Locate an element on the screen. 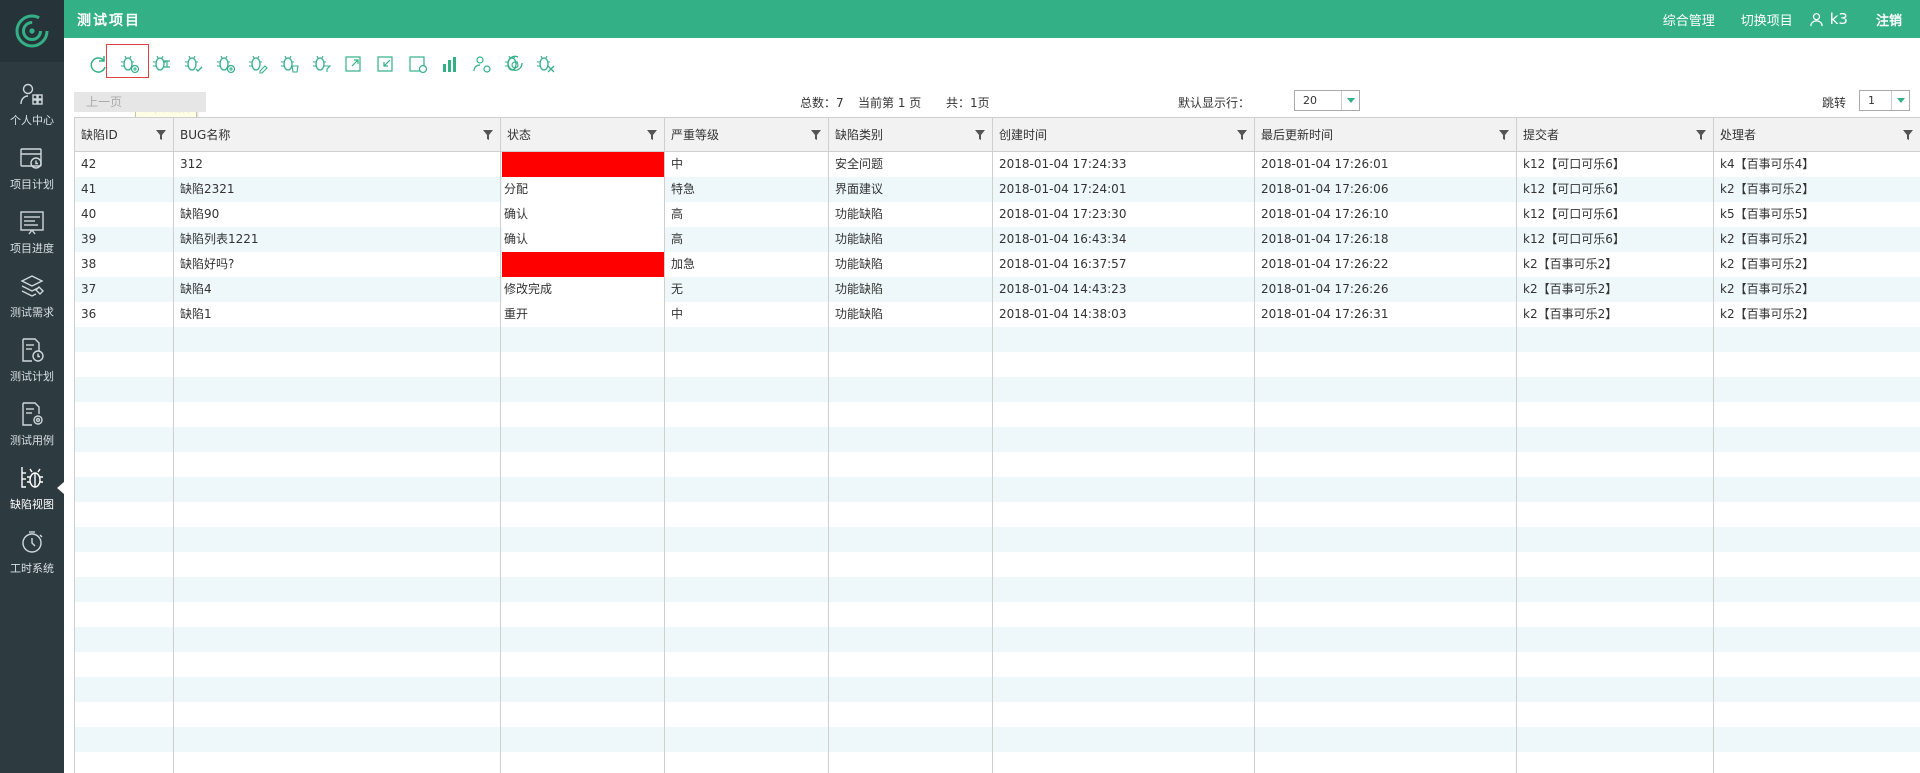 The image size is (1920, 773). sidebar-item-2: 项目计划 is located at coordinates (32, 168).